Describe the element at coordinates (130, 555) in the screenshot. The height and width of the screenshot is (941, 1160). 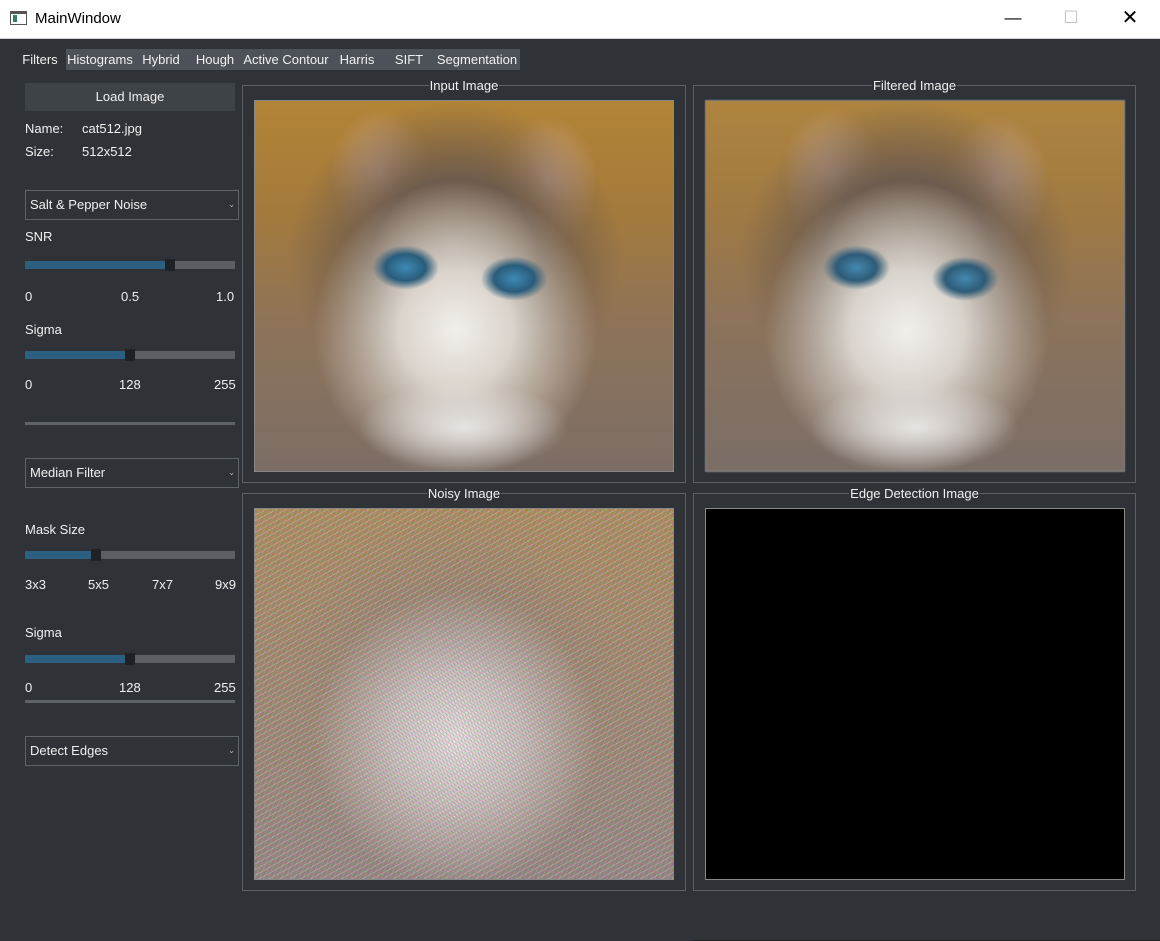
I see `mask-size-slider` at that location.